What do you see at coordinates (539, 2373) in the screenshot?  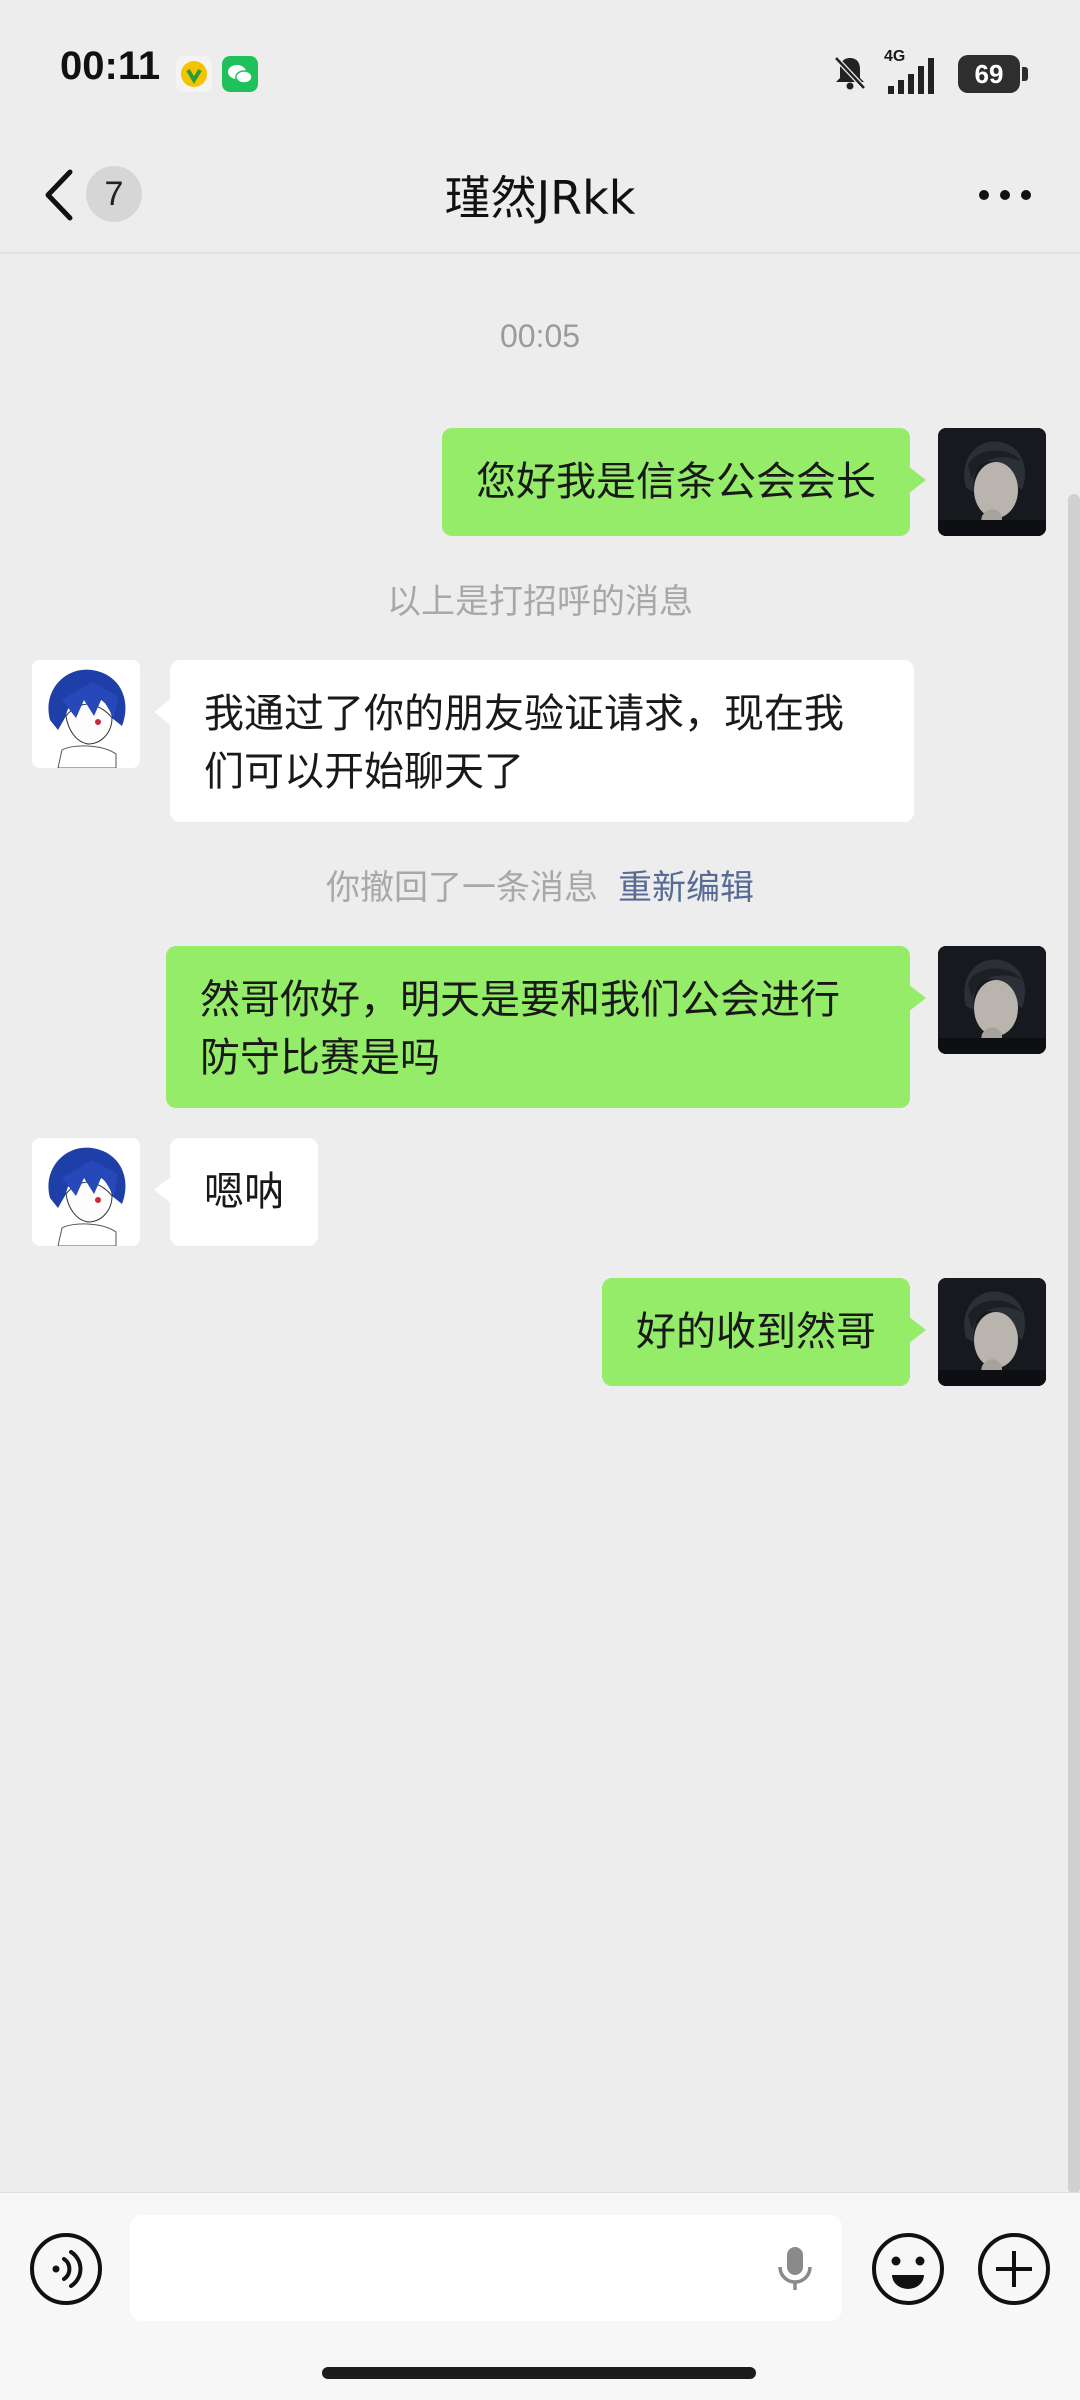 I see `home-indicator` at bounding box center [539, 2373].